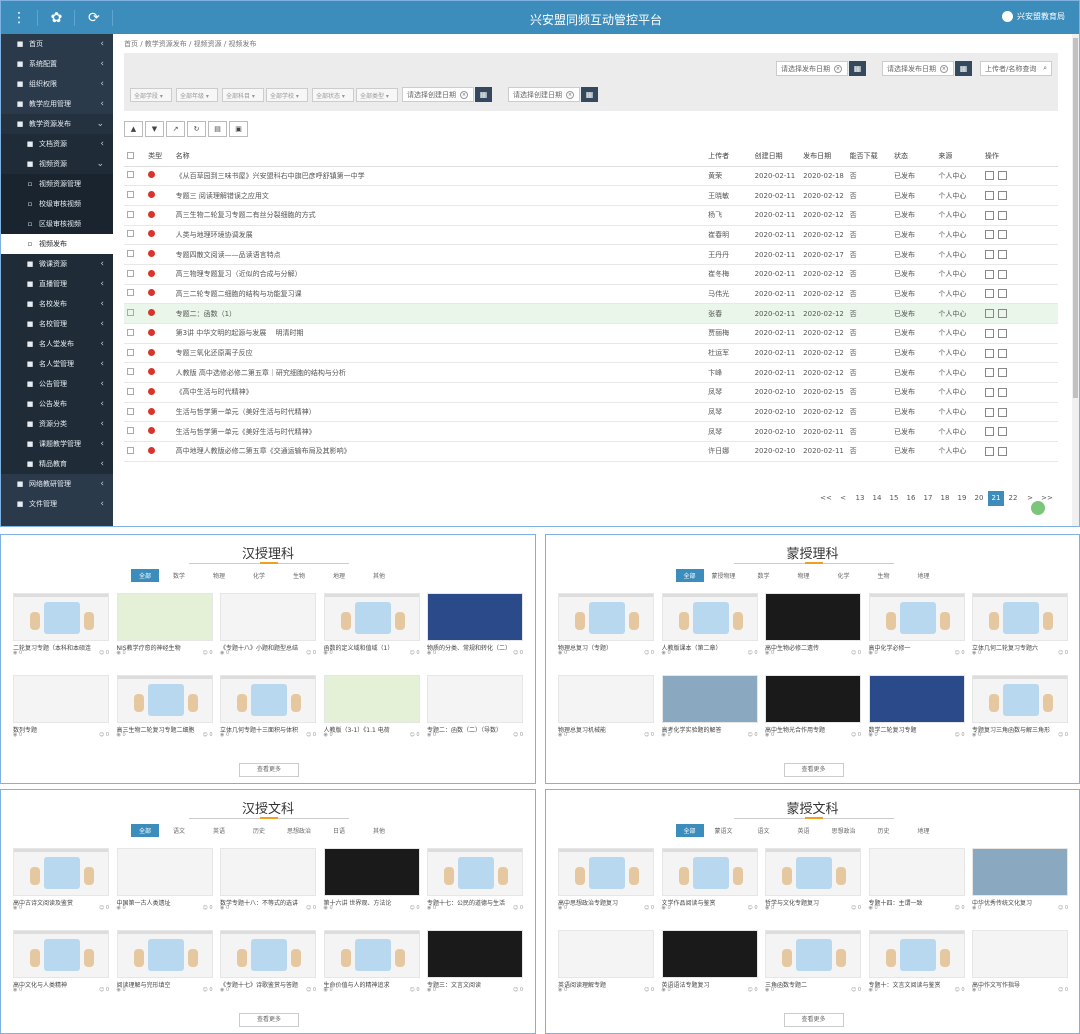  I want to click on video-card: 物质的分类、常规和转化（二） ◉ 0 ☺ 0, so click(475, 624).